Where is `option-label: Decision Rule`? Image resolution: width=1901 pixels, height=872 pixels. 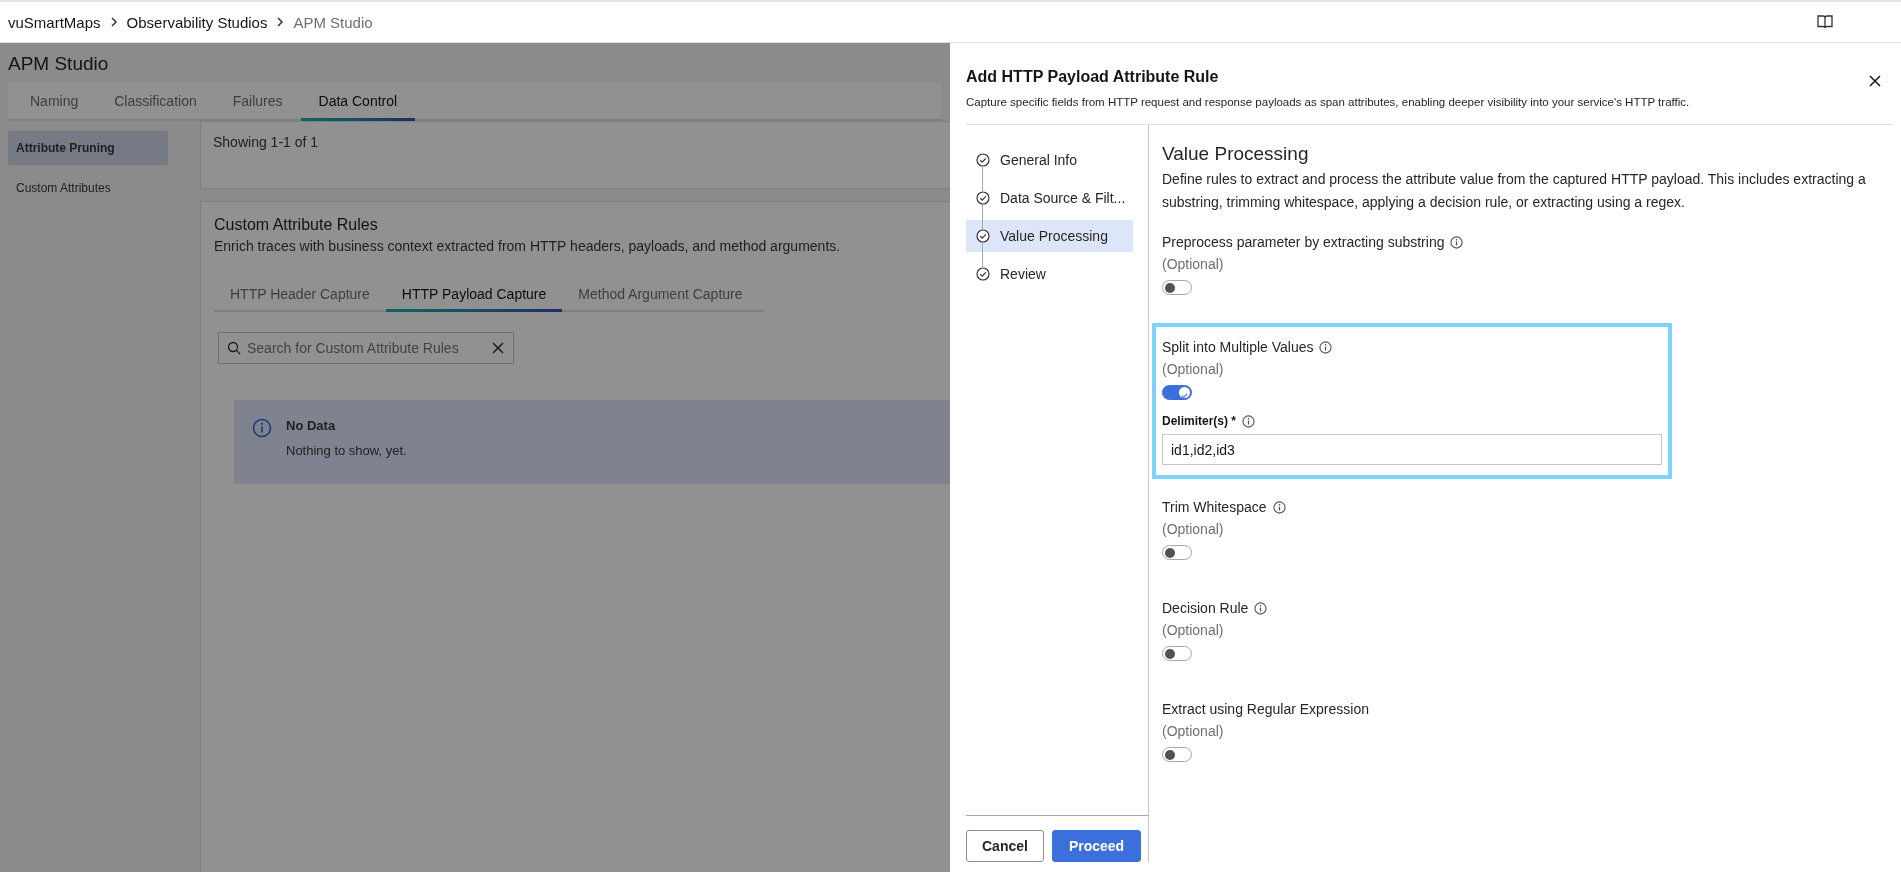 option-label: Decision Rule is located at coordinates (1205, 608).